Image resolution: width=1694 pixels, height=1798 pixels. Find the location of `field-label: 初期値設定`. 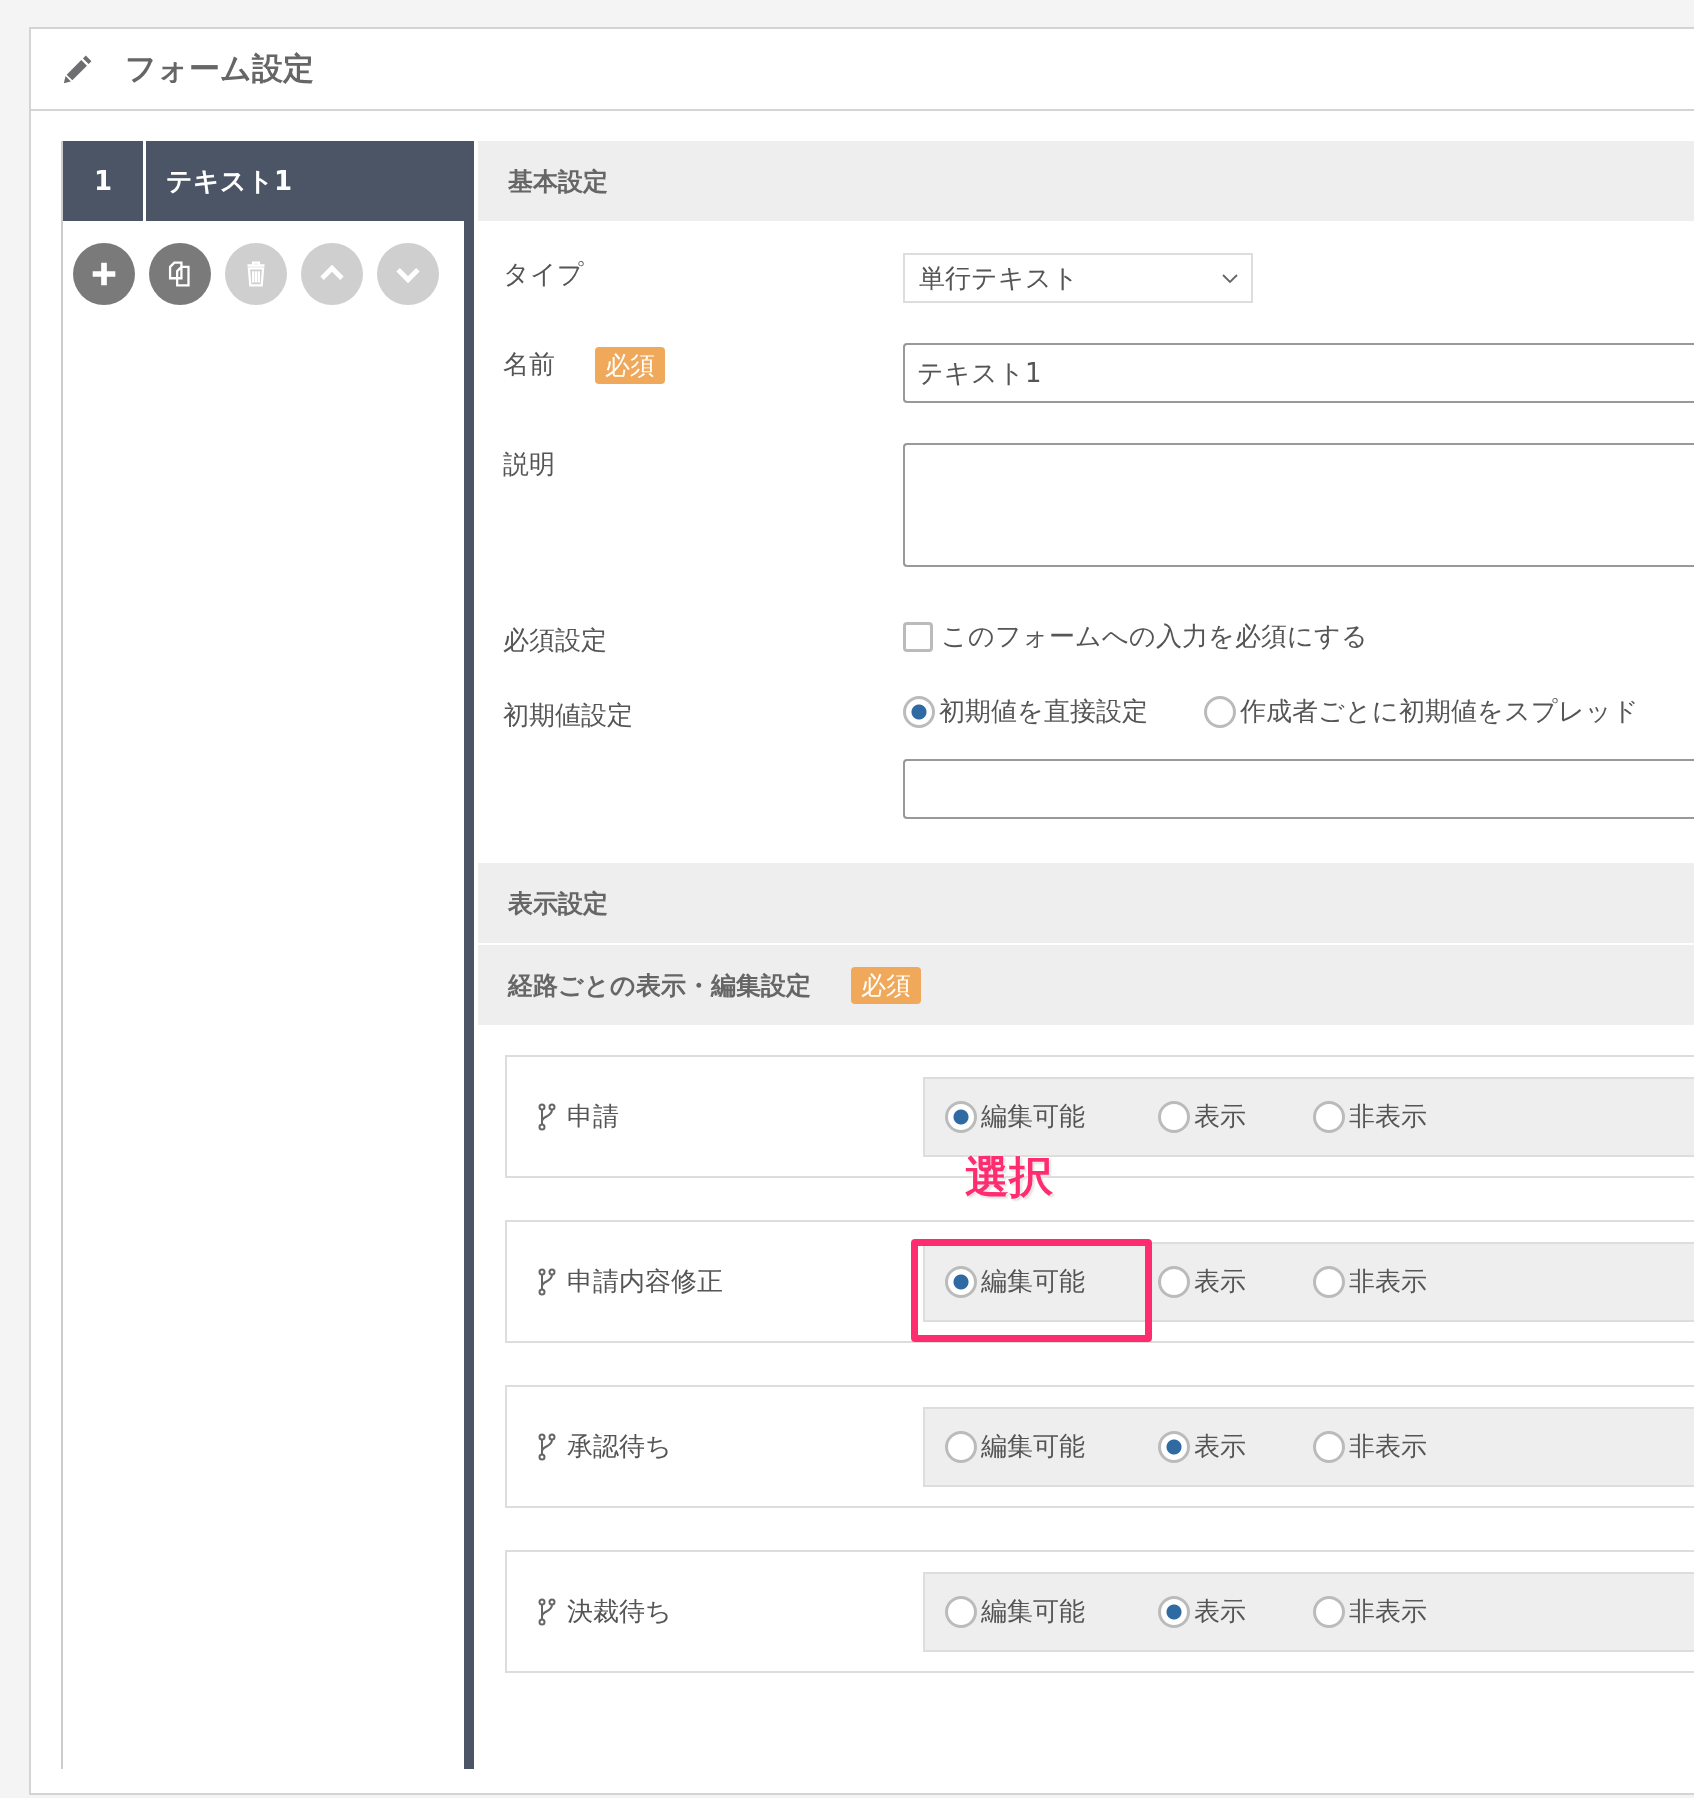

field-label: 初期値設定 is located at coordinates (568, 715).